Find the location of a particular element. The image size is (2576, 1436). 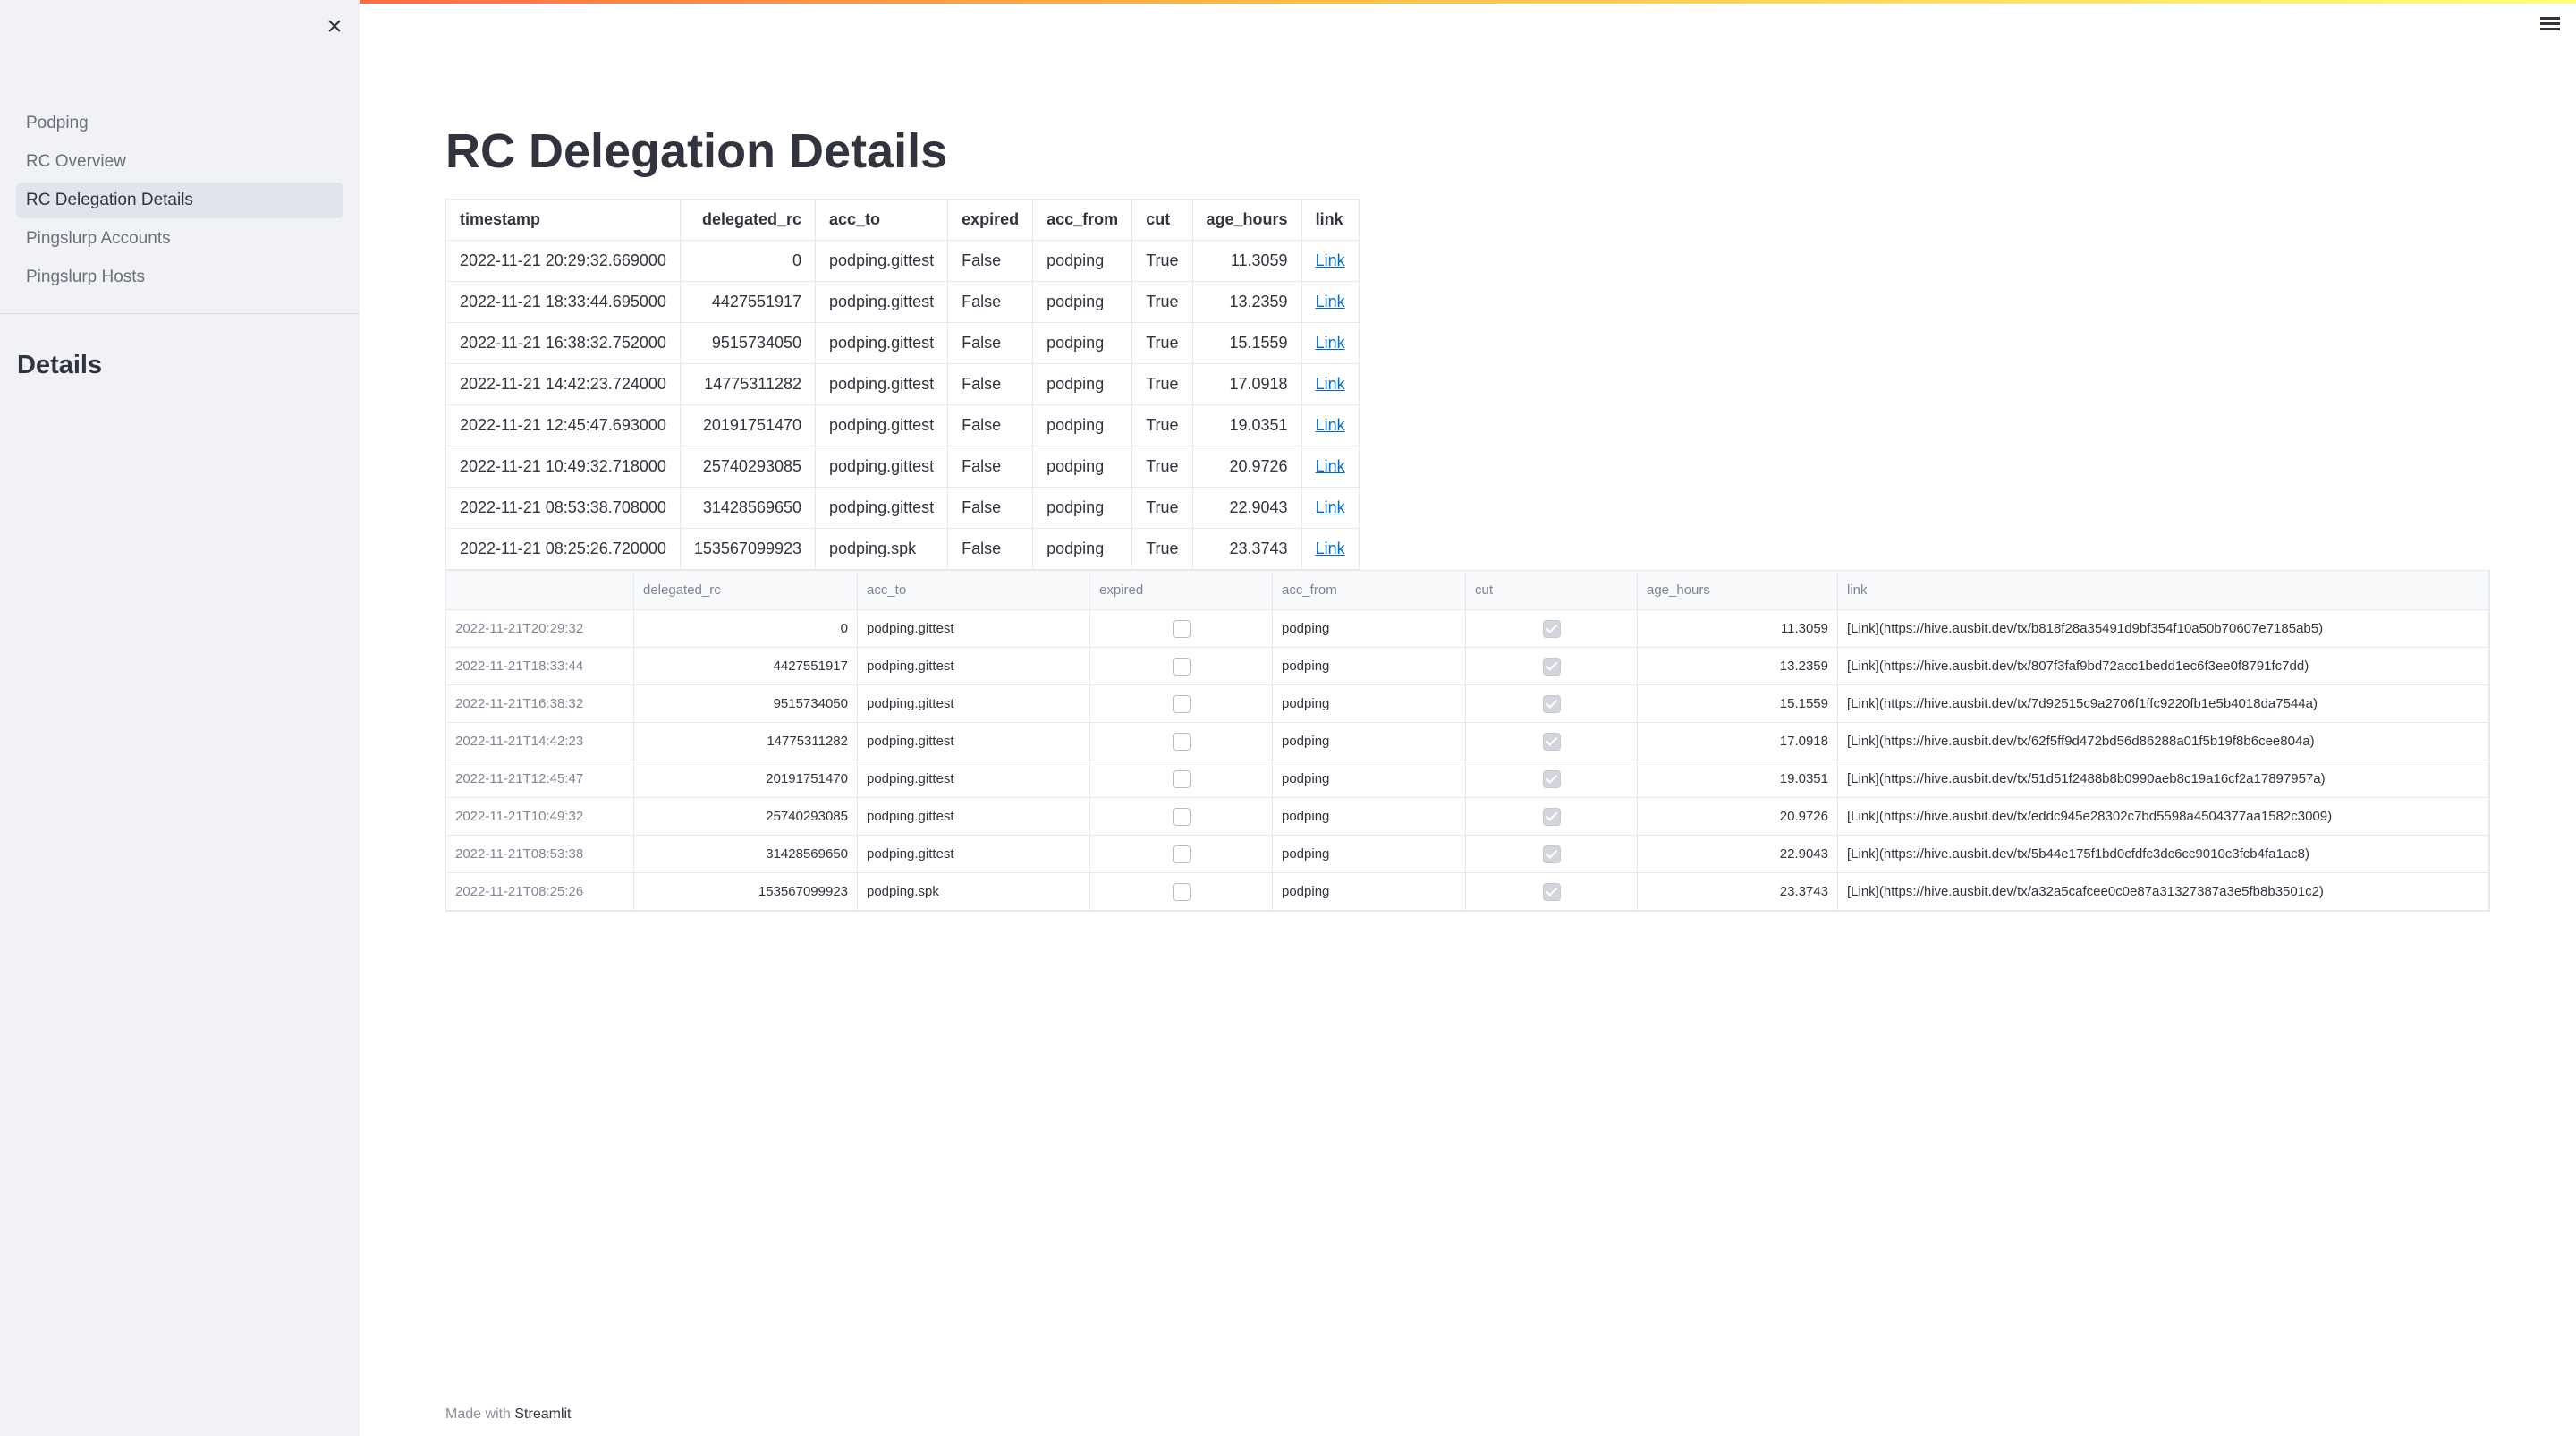

dataframe-col-header-cut: cut is located at coordinates (1552, 590).